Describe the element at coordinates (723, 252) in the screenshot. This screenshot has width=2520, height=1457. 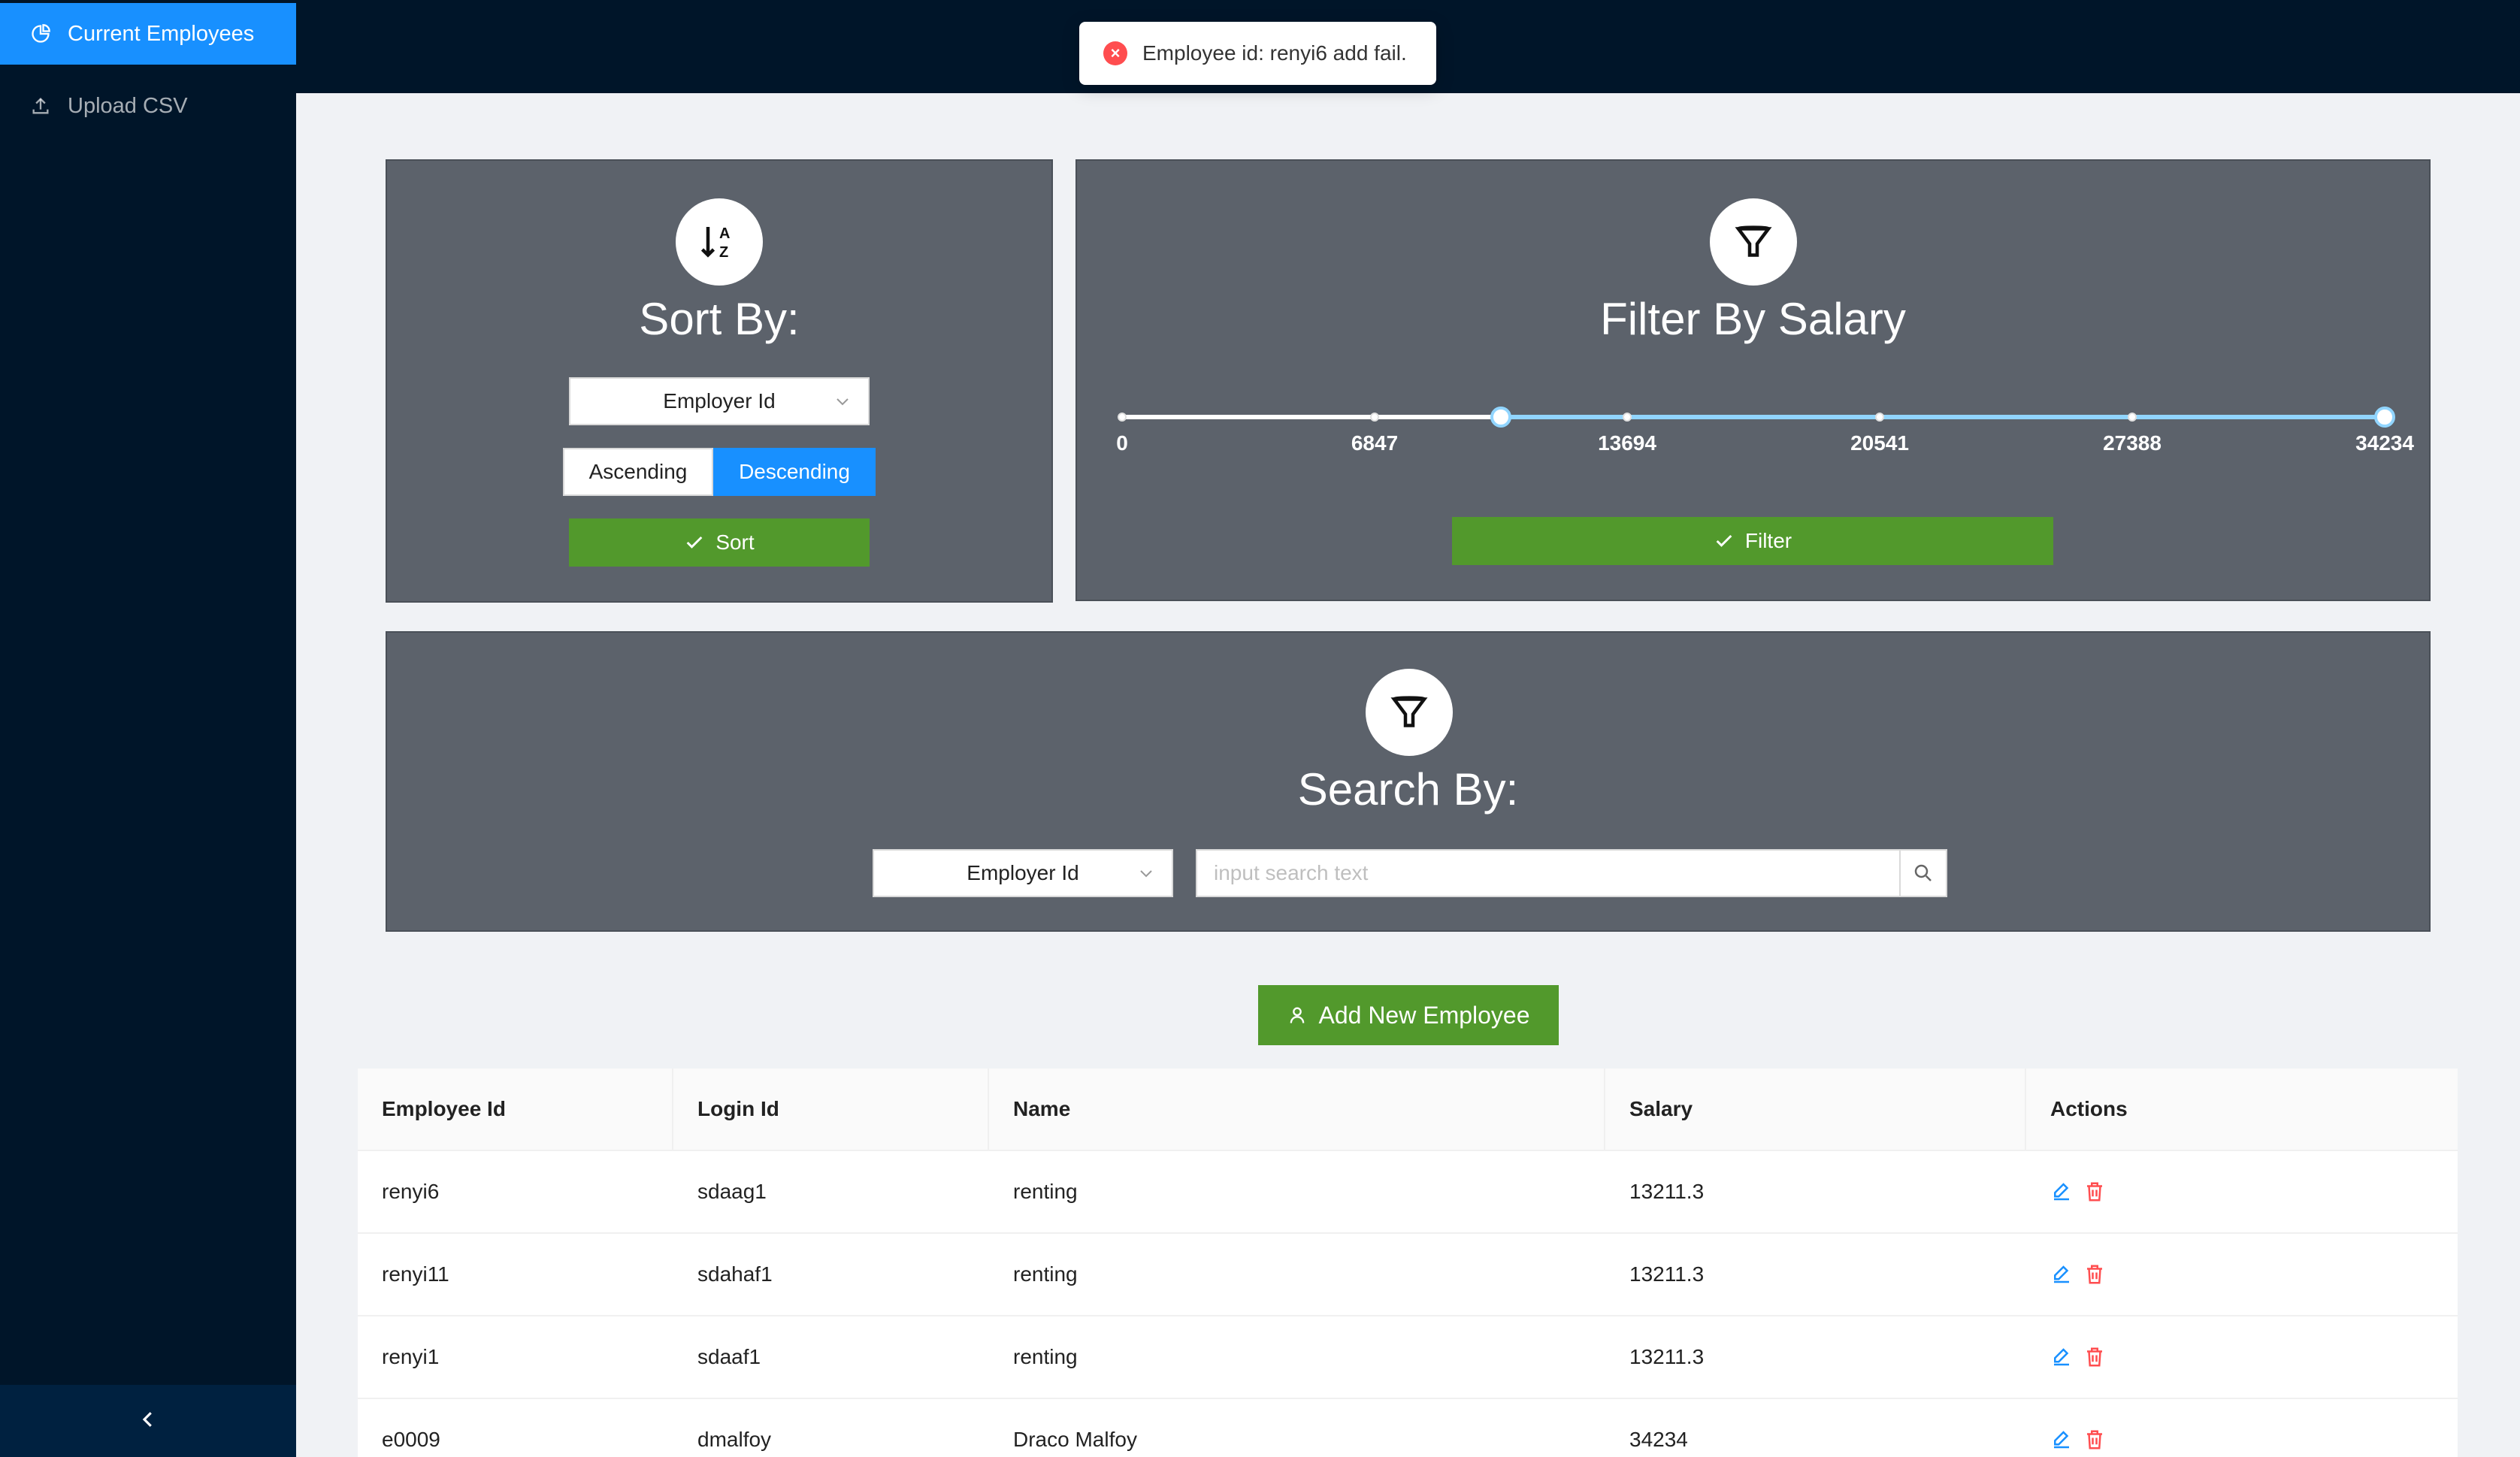
I see `svg-text: Z` at that location.